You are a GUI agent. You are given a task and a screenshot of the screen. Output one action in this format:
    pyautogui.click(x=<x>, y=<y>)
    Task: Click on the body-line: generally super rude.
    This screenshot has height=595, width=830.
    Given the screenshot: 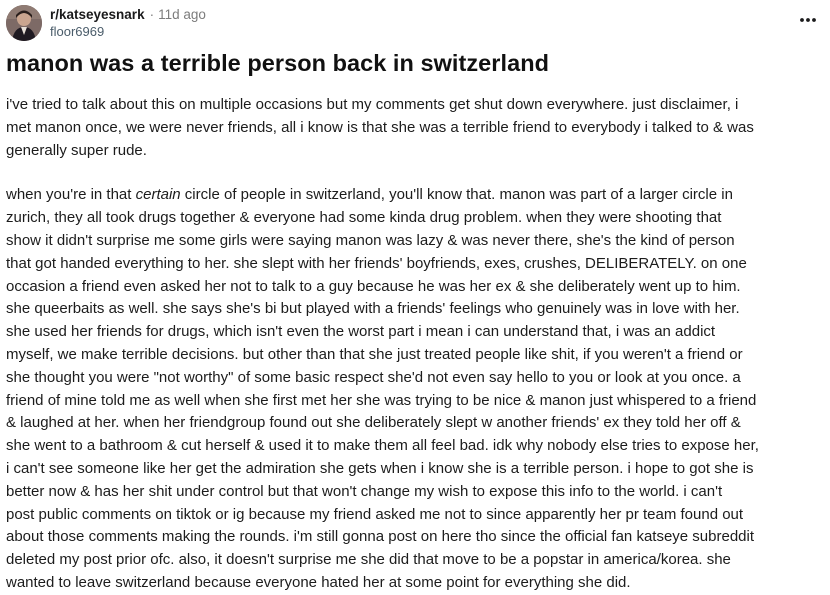 What is the action you would take?
    pyautogui.click(x=76, y=150)
    